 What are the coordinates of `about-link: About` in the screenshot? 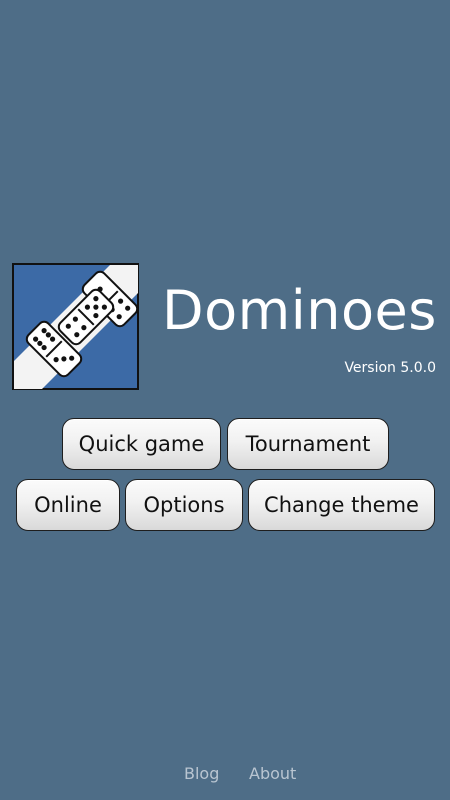 It's located at (272, 773).